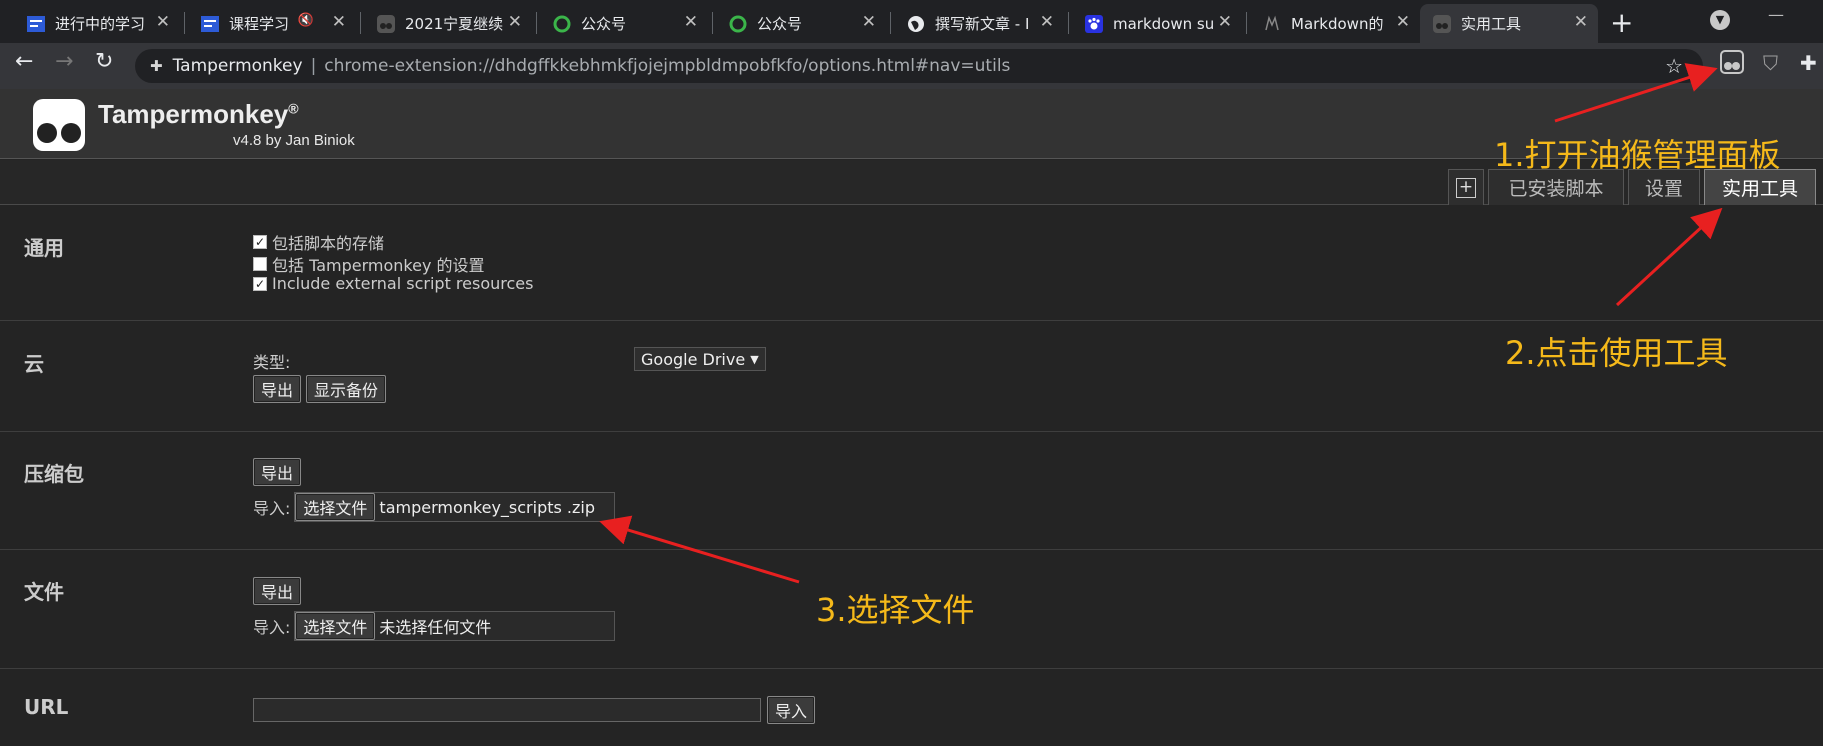  What do you see at coordinates (44, 592) in the screenshot?
I see `section-label: 文件` at bounding box center [44, 592].